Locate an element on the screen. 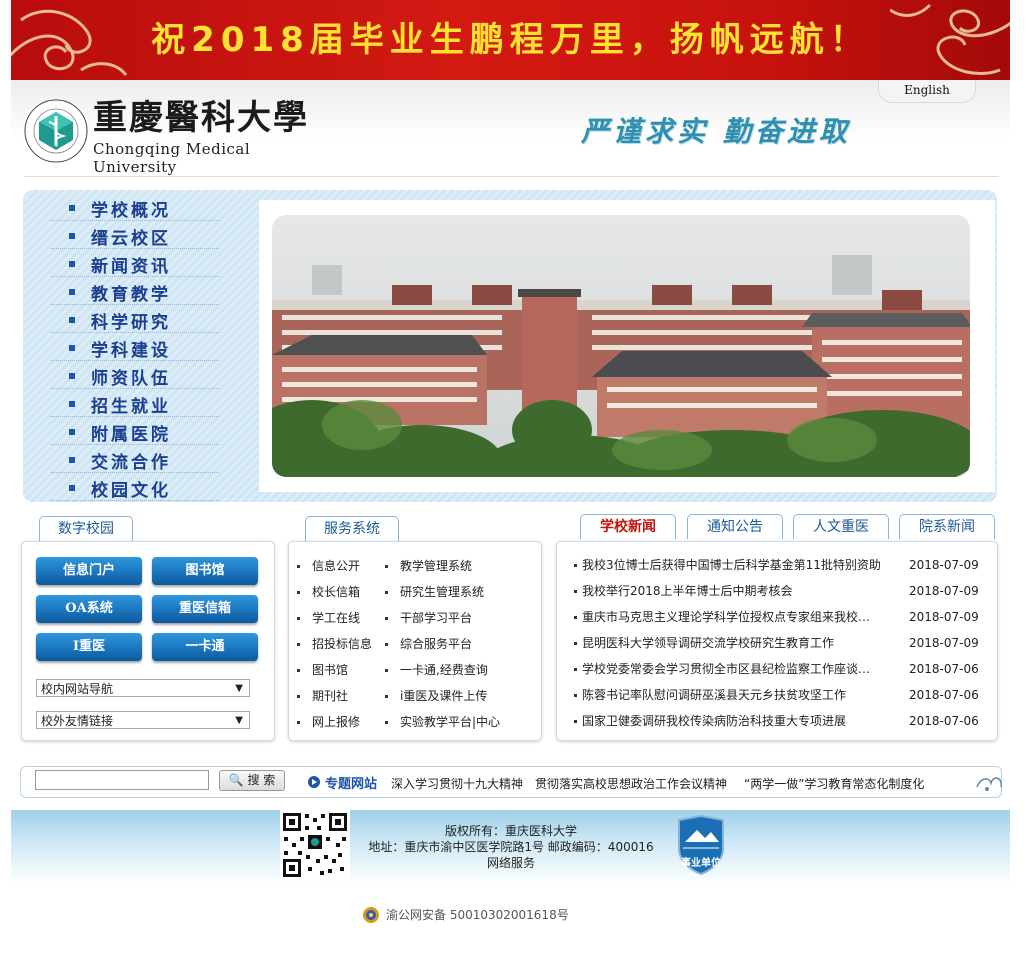  tab-notices: 通知公告 is located at coordinates (735, 526).